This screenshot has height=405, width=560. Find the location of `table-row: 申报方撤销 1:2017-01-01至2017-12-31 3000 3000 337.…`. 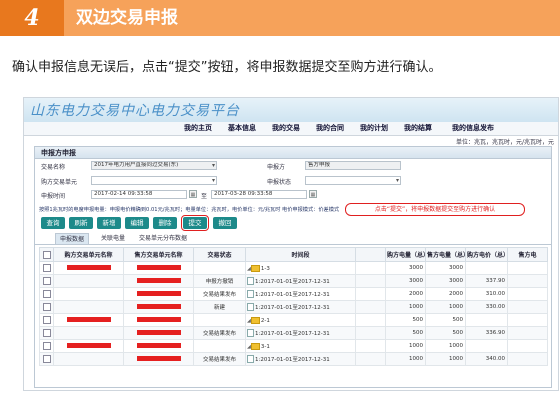

table-row: 申报方撤销 1:2017-01-01至2017-12-31 3000 3000 337.… is located at coordinates (293, 281).